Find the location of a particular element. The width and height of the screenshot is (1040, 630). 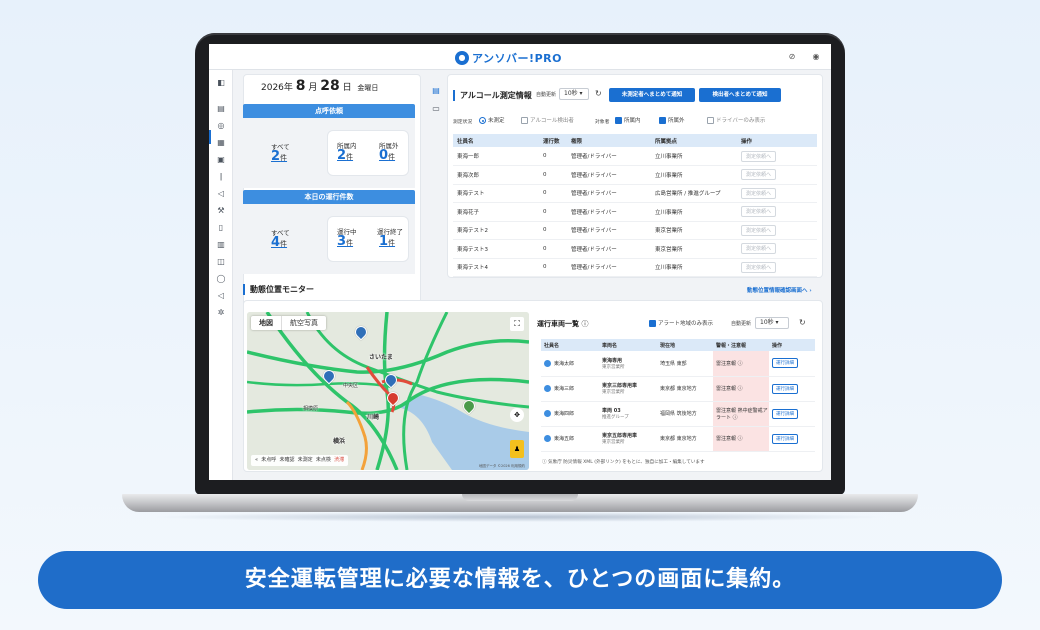

trip-count: 0 is located at coordinates (553, 193).